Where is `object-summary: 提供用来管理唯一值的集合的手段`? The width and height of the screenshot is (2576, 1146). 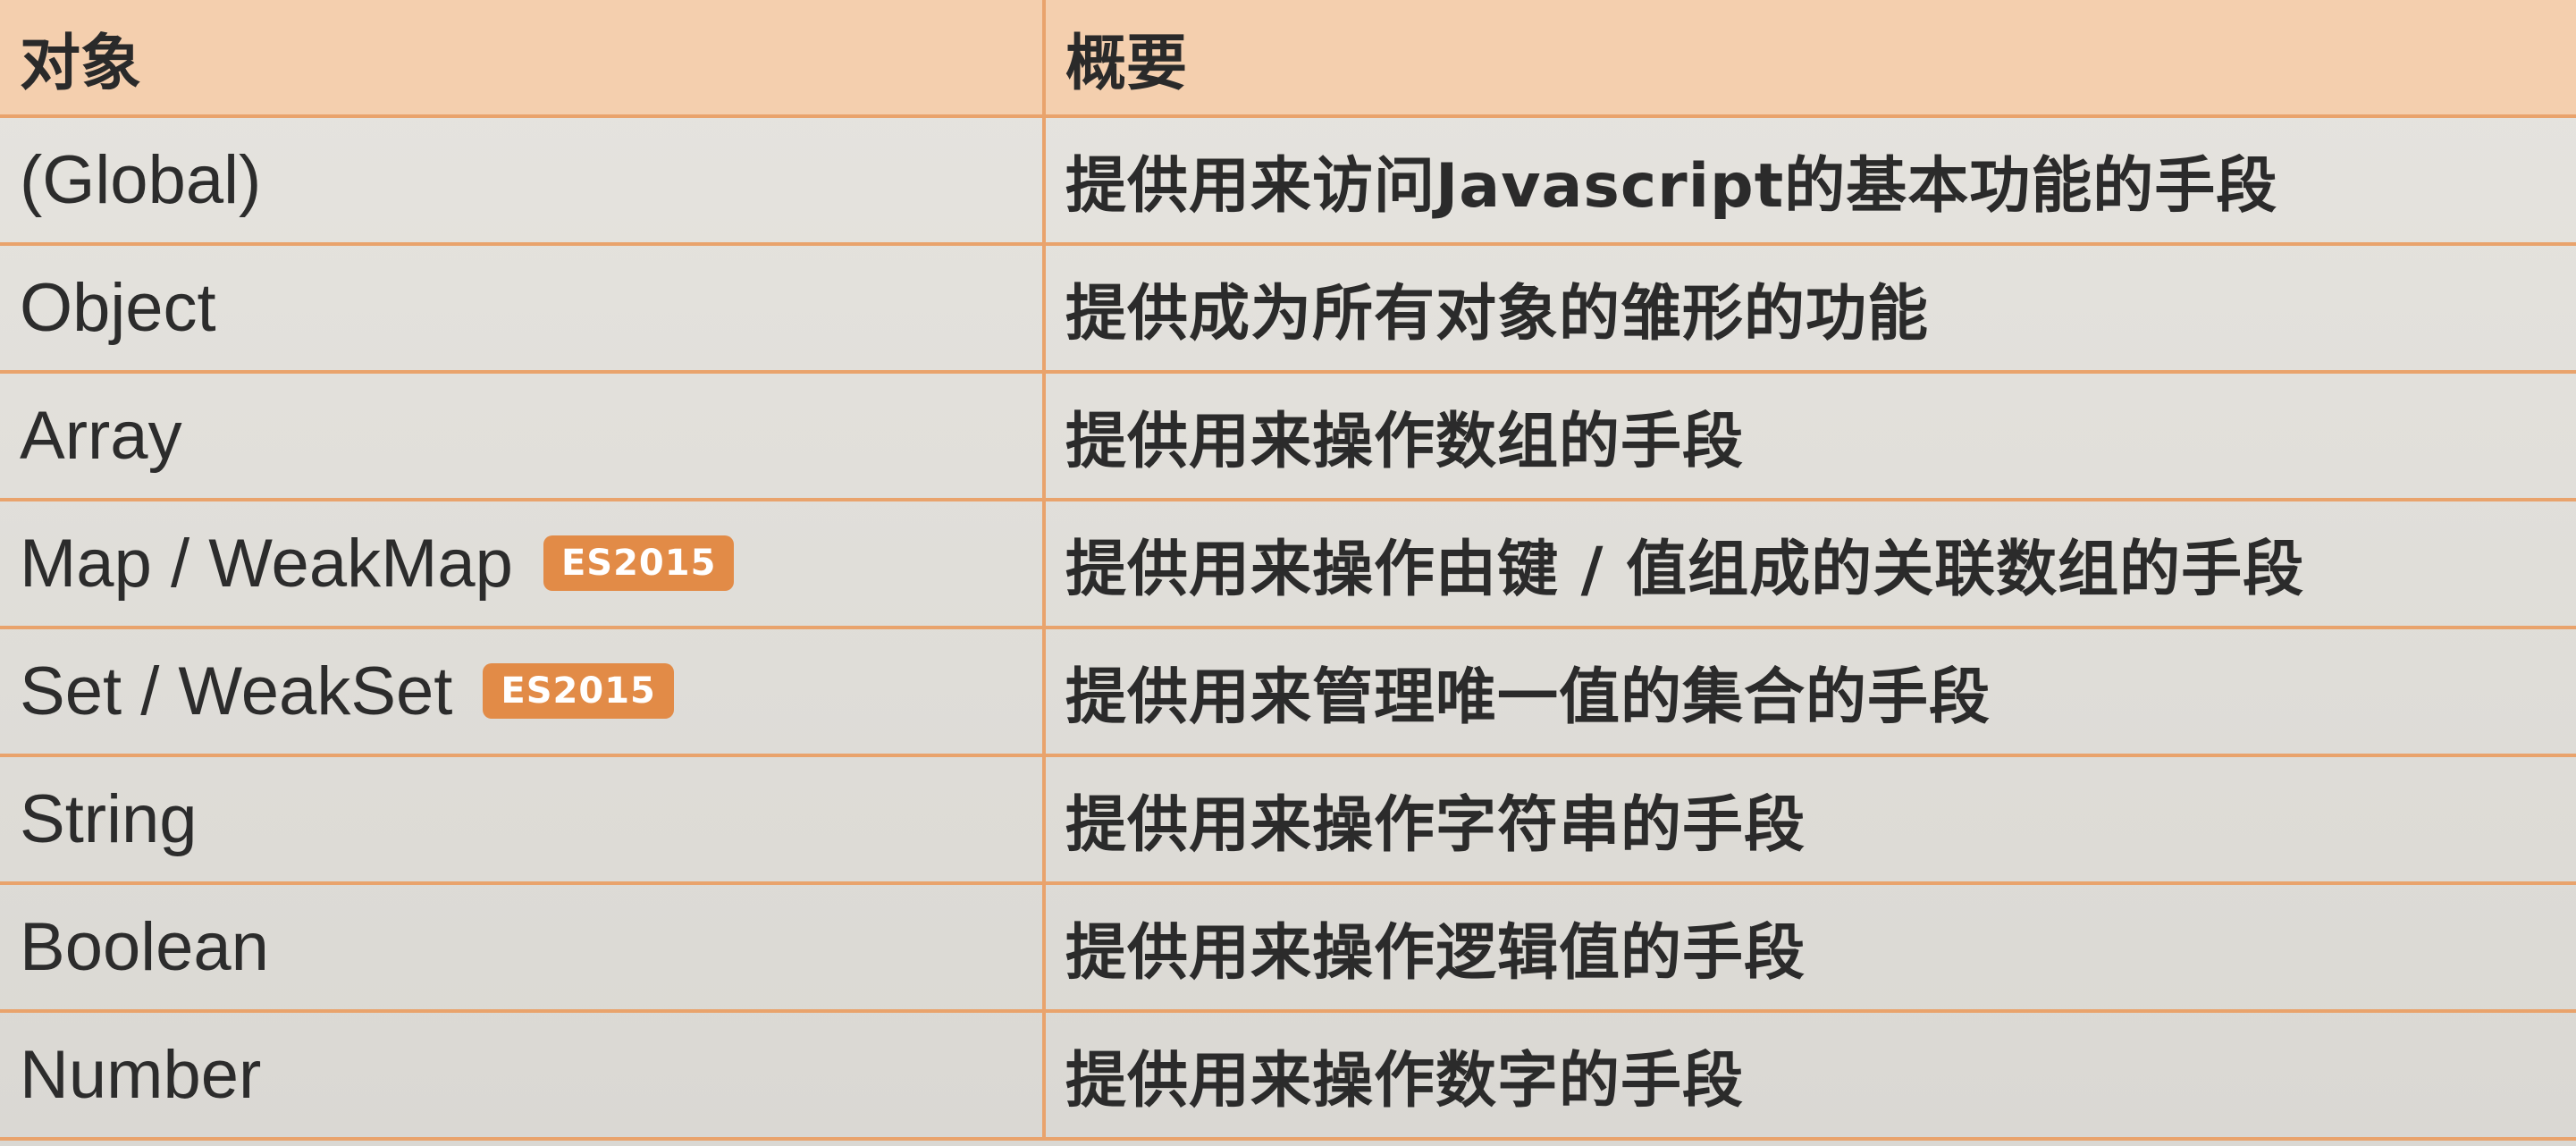
object-summary: 提供用来管理唯一值的集合的手段 is located at coordinates (1810, 692).